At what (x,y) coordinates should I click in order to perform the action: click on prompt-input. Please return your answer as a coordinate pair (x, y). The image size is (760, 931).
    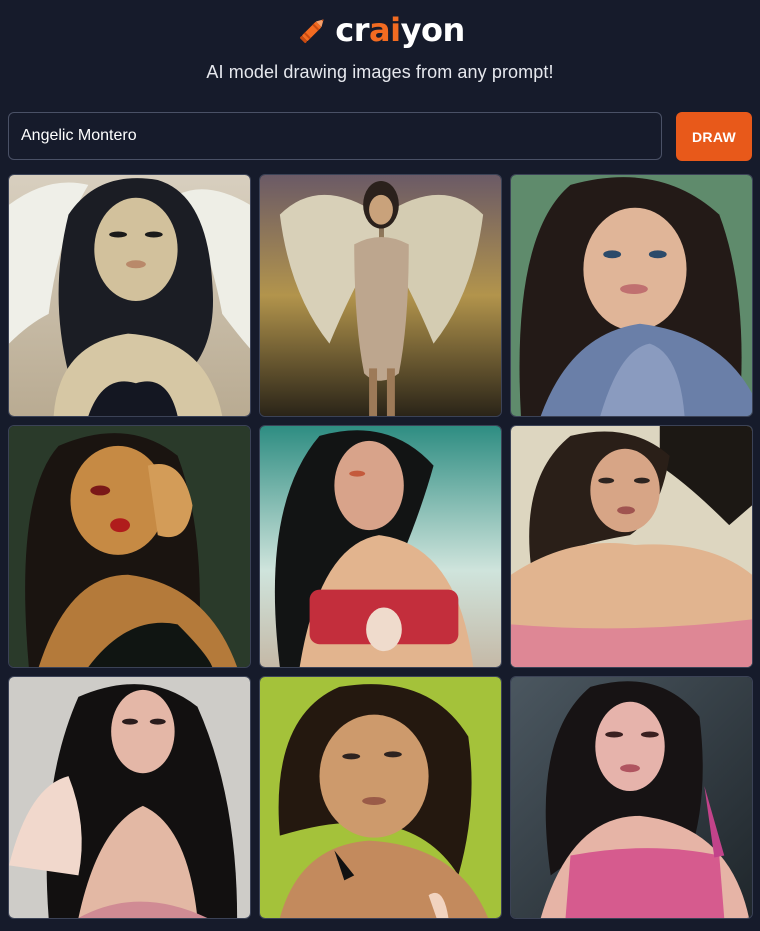
    Looking at the image, I should click on (335, 136).